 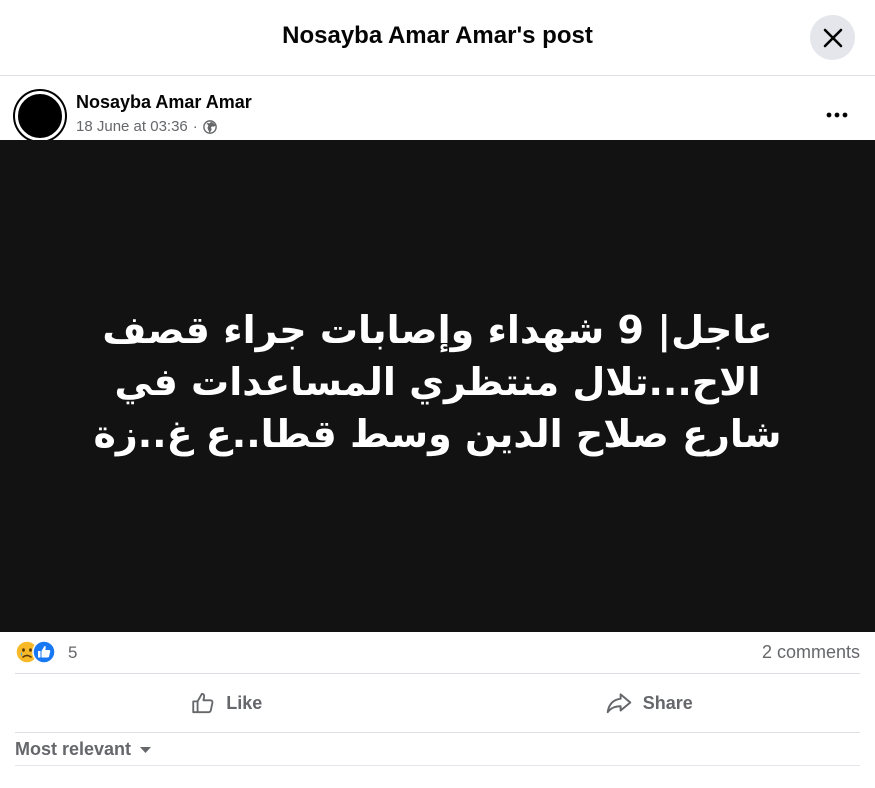 I want to click on more-options-button, so click(x=837, y=115).